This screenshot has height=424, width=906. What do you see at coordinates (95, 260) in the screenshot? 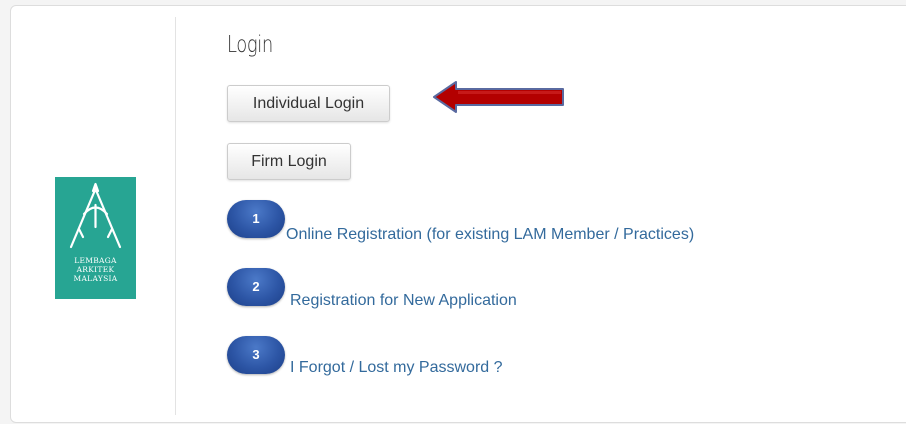
I see `logo-text-line-1: LEMBAGA` at bounding box center [95, 260].